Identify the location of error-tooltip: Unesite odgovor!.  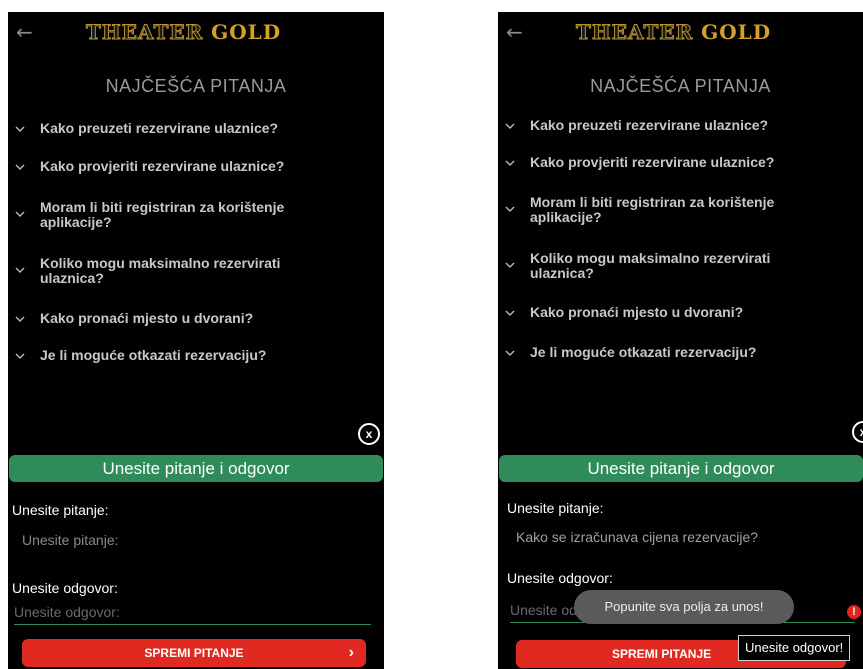
(794, 648).